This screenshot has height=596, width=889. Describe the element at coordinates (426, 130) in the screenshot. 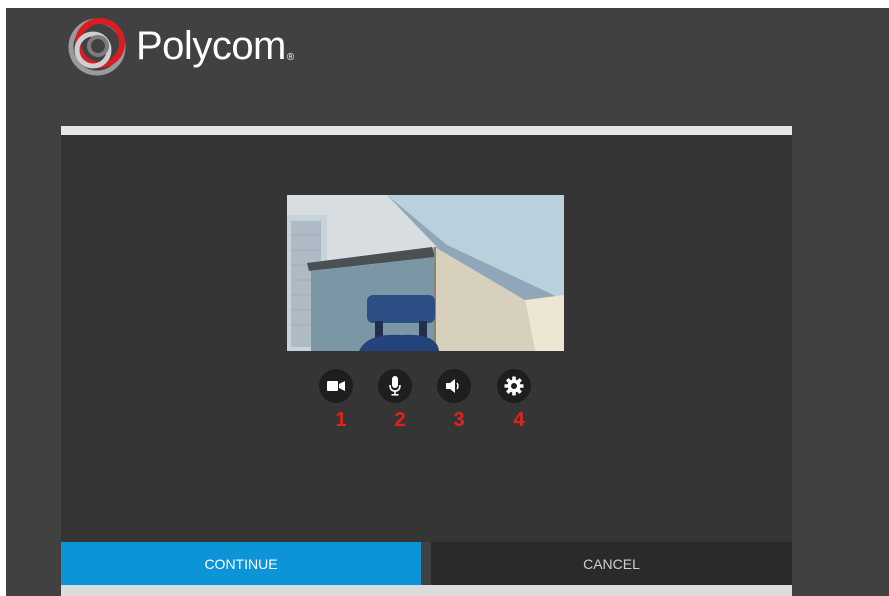

I see `panel-top-border` at that location.